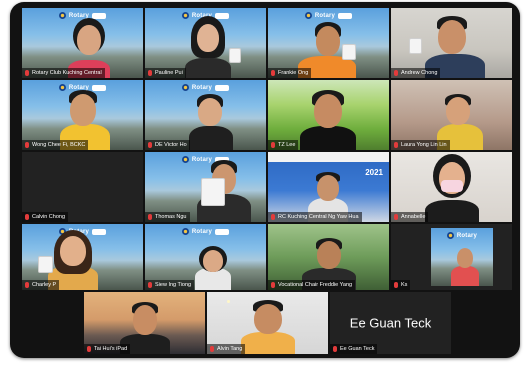 The height and width of the screenshot is (369, 529). Describe the element at coordinates (167, 217) in the screenshot. I see `participant-name-label: Thomas Ngu` at that location.